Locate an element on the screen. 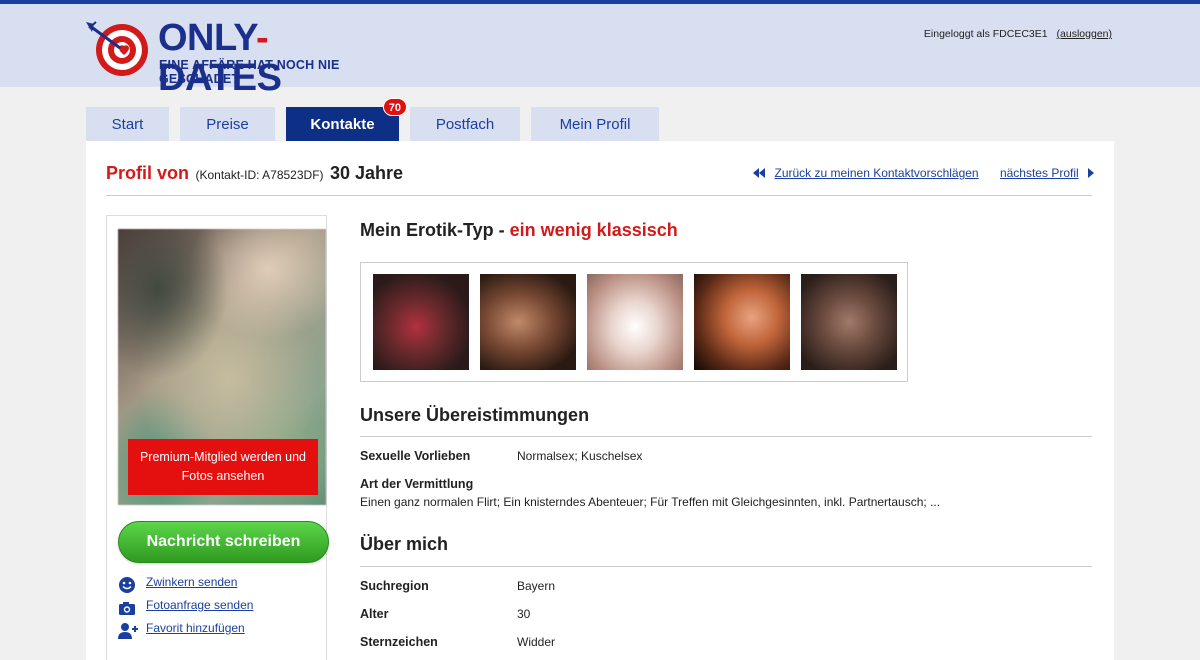 Image resolution: width=1200 pixels, height=660 pixels. erotik-type-heading: Mein Erotik-Typ - ein wenig klassisch is located at coordinates (519, 230).